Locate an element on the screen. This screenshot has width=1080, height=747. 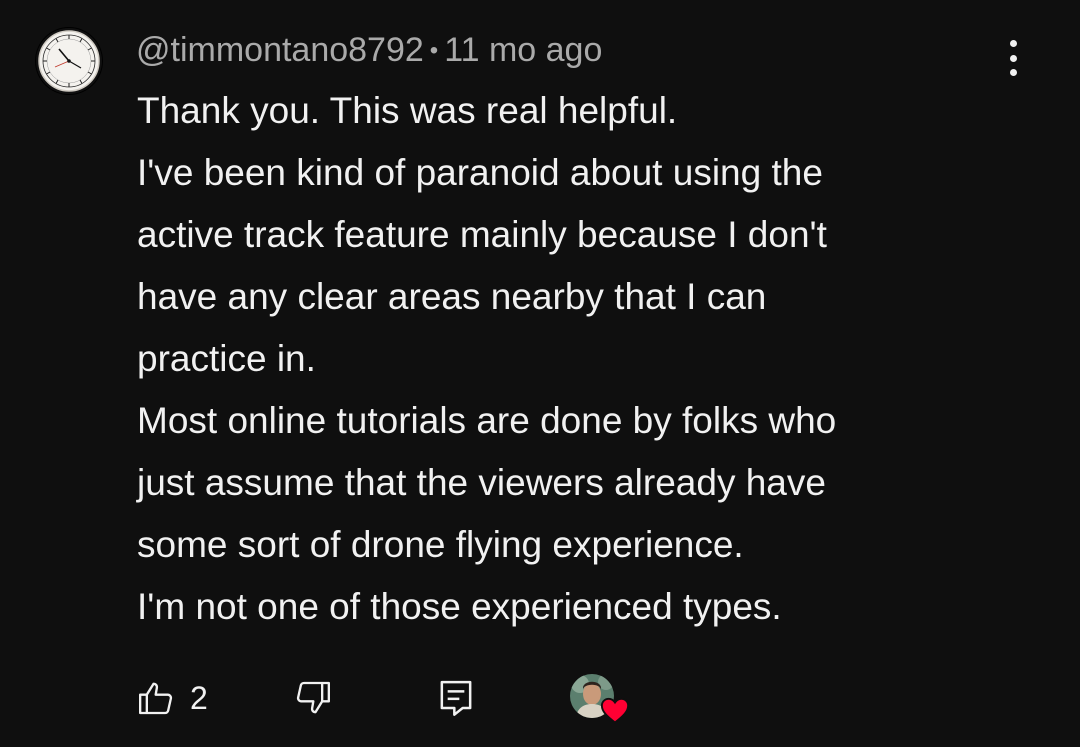
thumbs-up-icon is located at coordinates (156, 698).